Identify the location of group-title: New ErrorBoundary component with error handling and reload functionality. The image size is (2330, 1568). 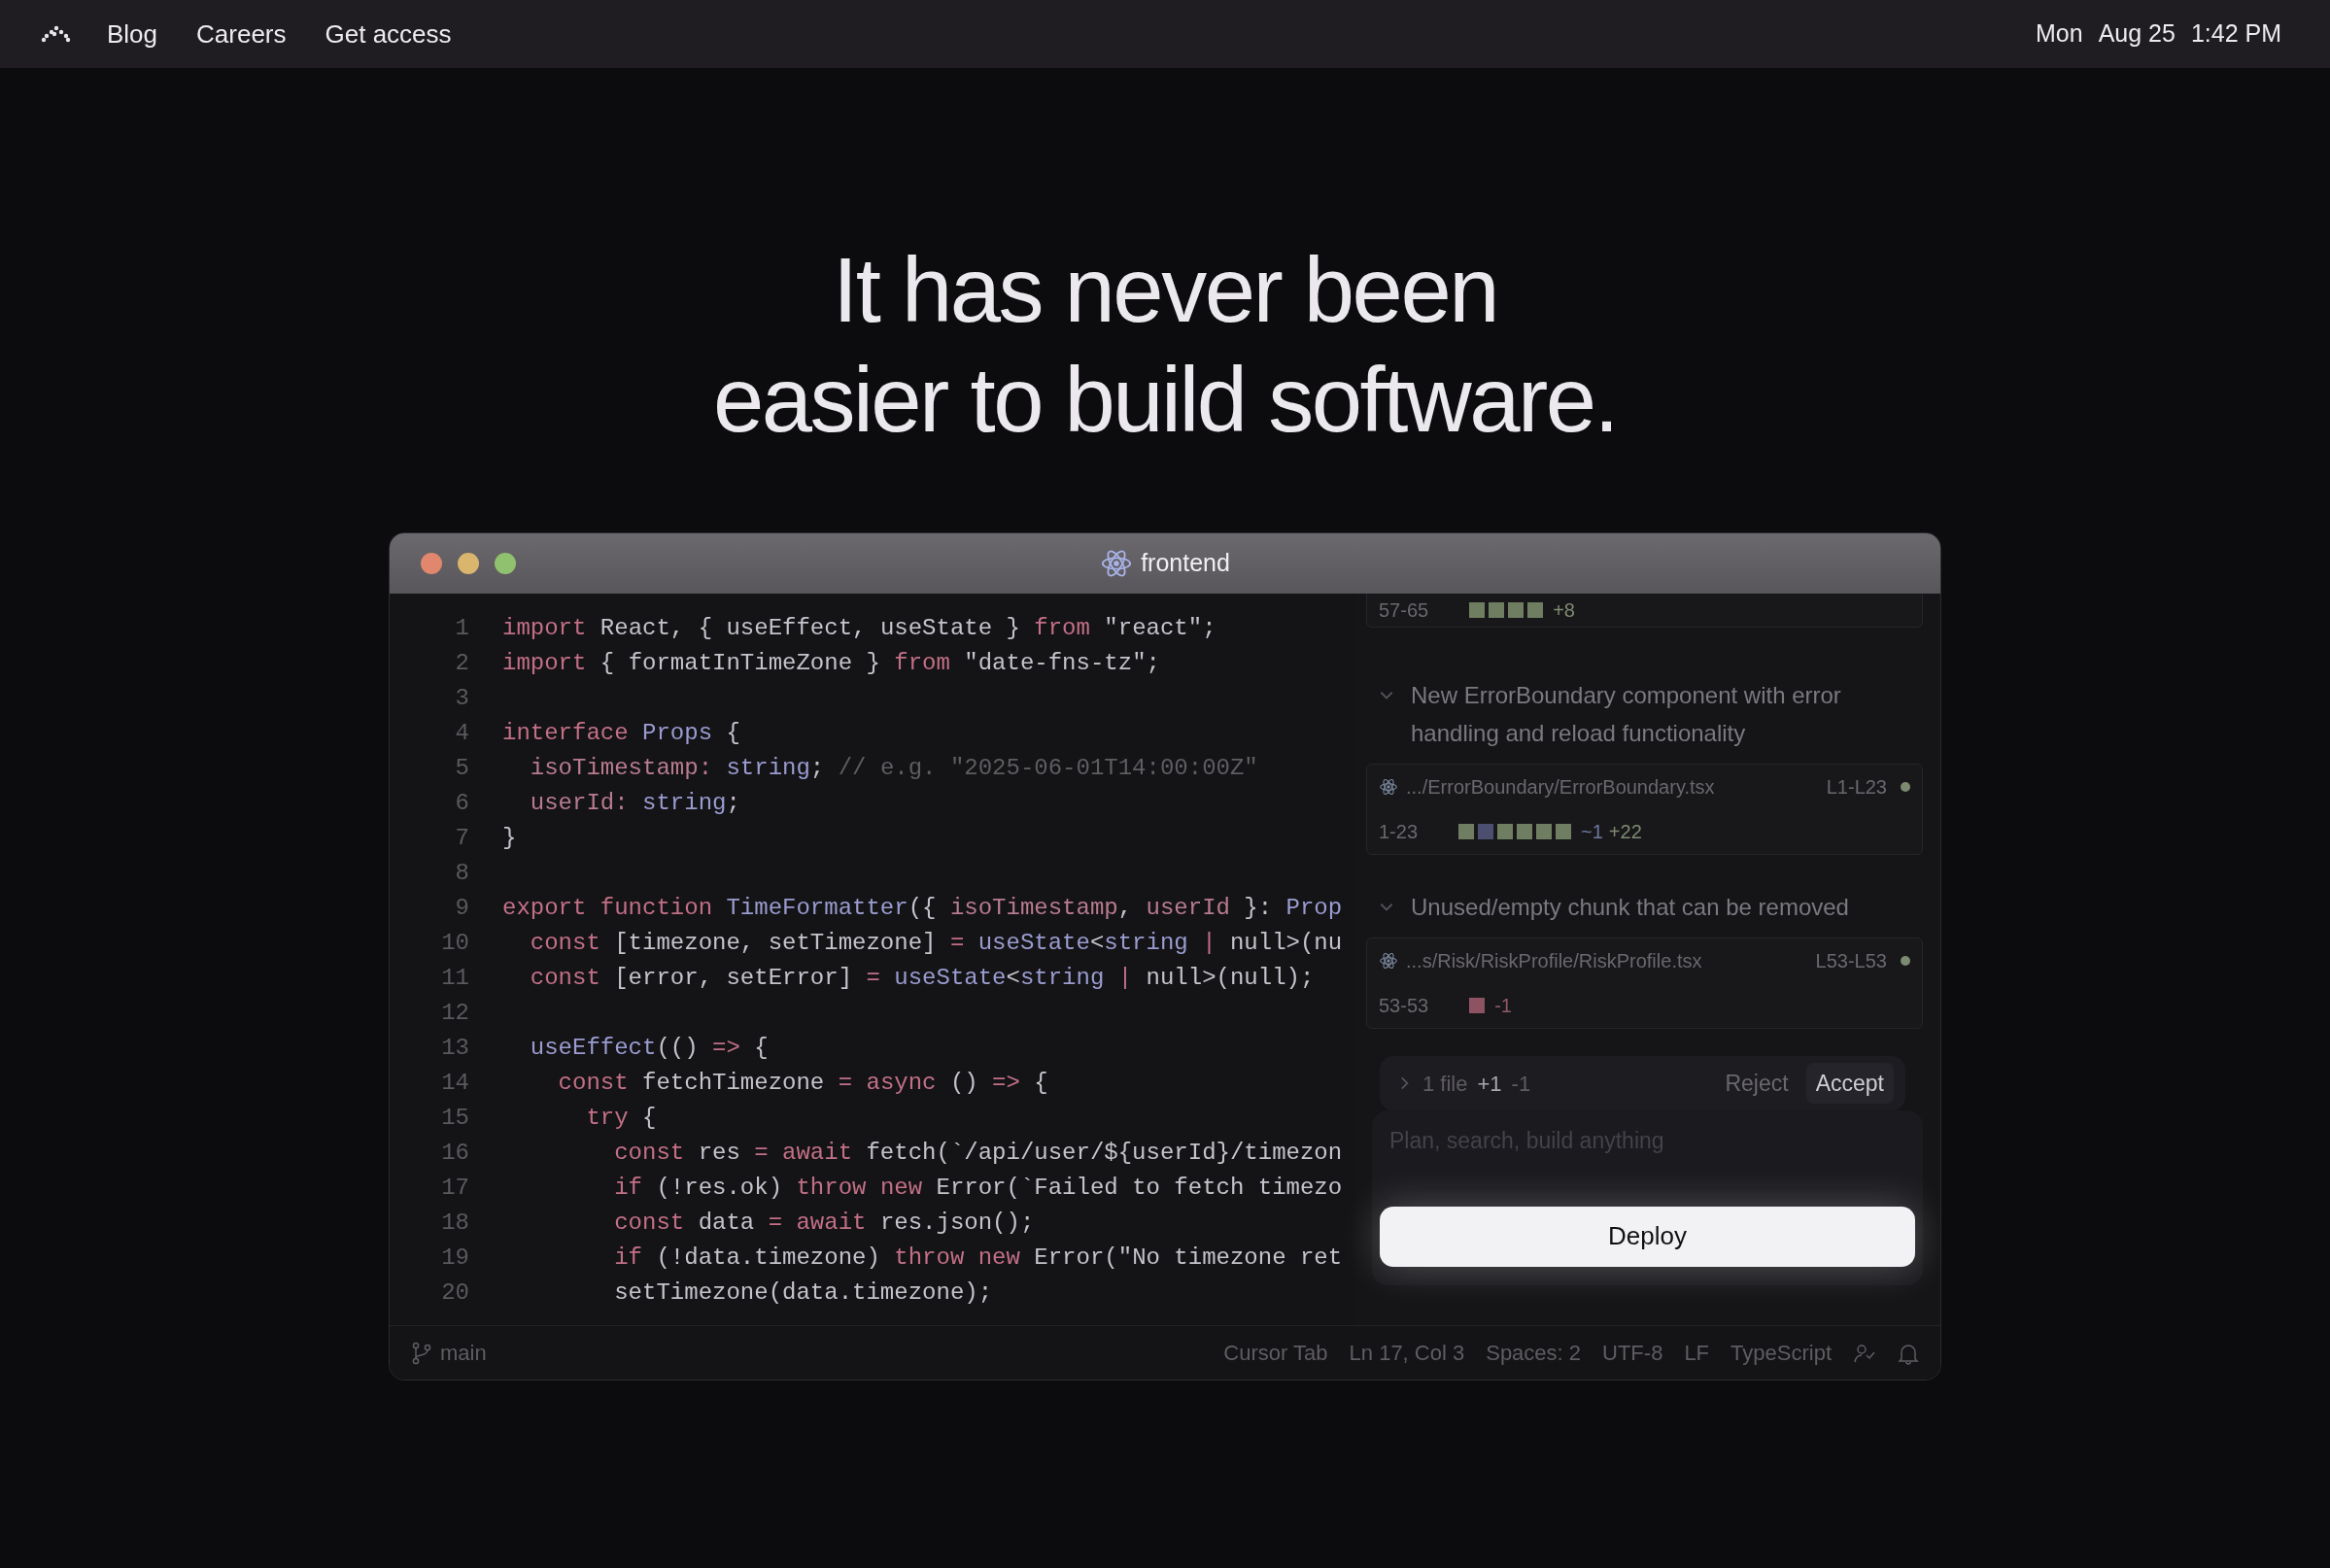
(1627, 714).